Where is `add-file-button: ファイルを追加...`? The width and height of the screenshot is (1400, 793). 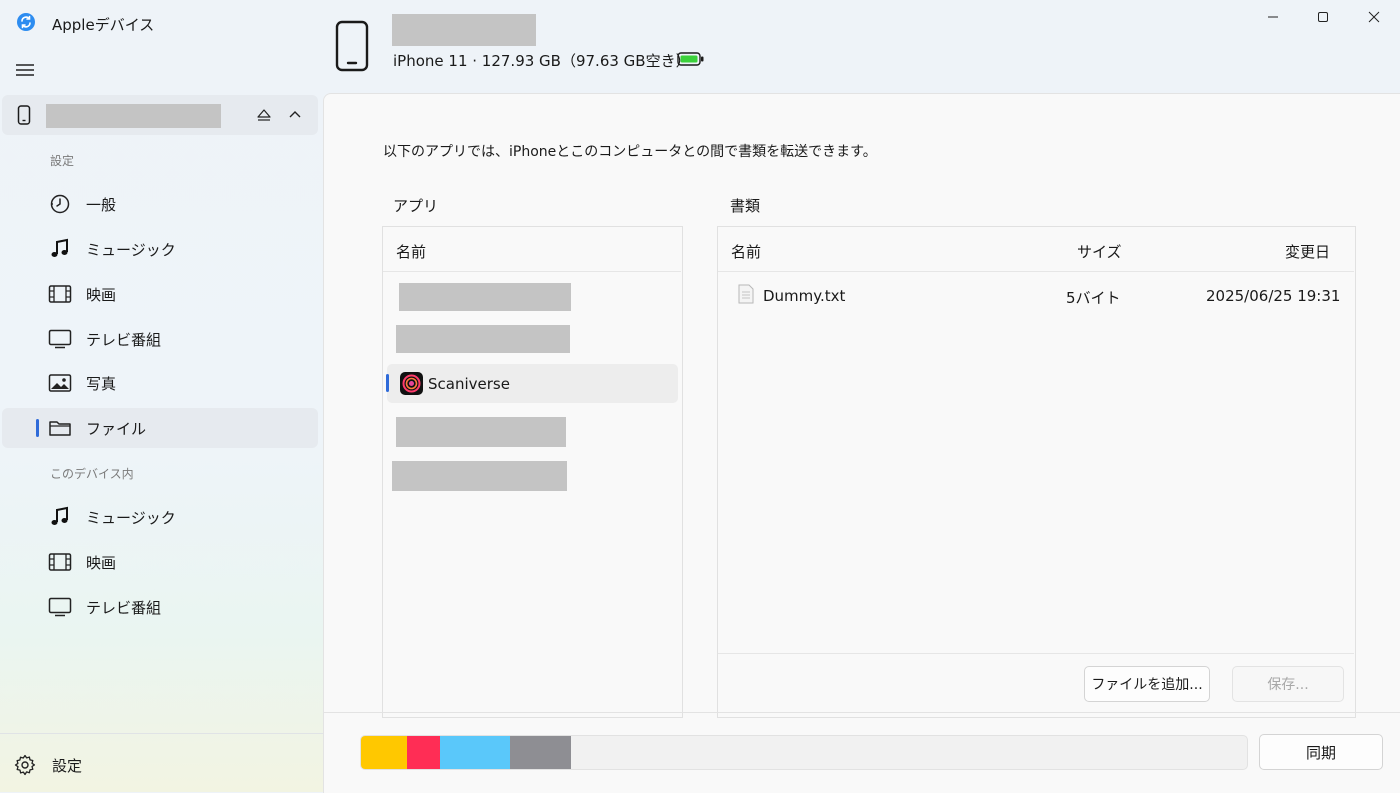 add-file-button: ファイルを追加... is located at coordinates (1147, 684).